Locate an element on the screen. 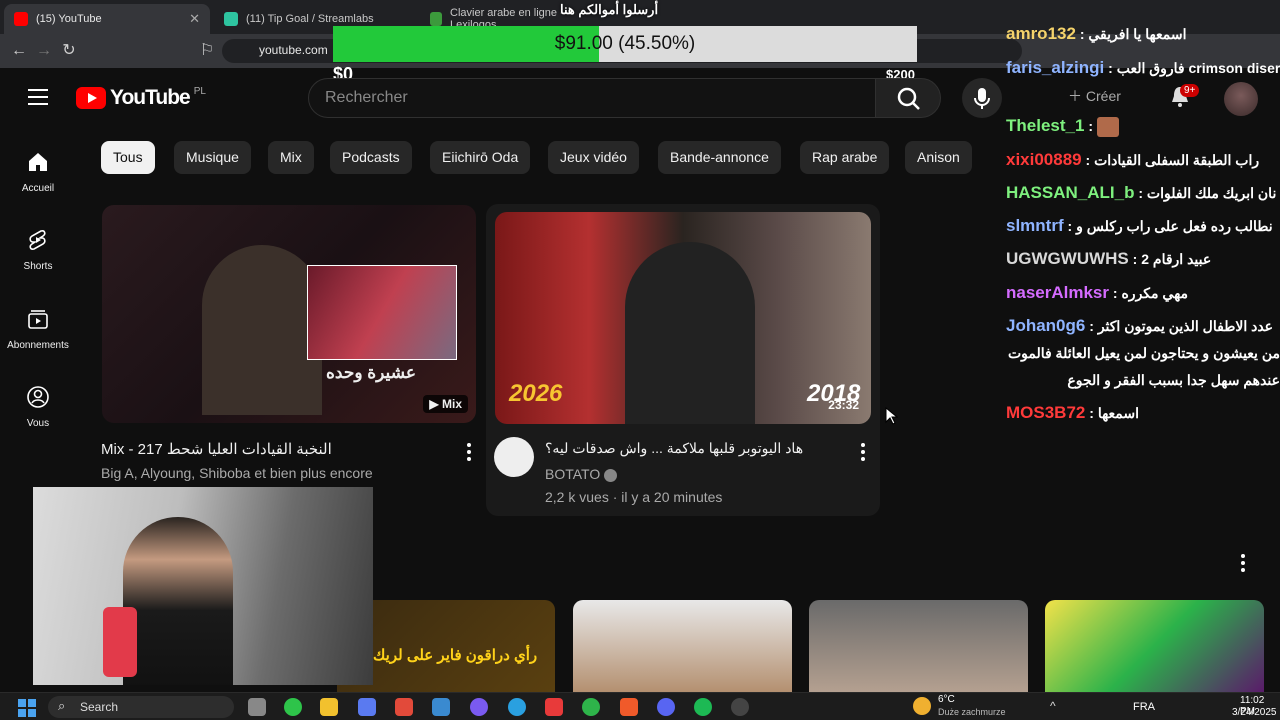 The width and height of the screenshot is (1280, 720). discord-icon is located at coordinates (666, 707).